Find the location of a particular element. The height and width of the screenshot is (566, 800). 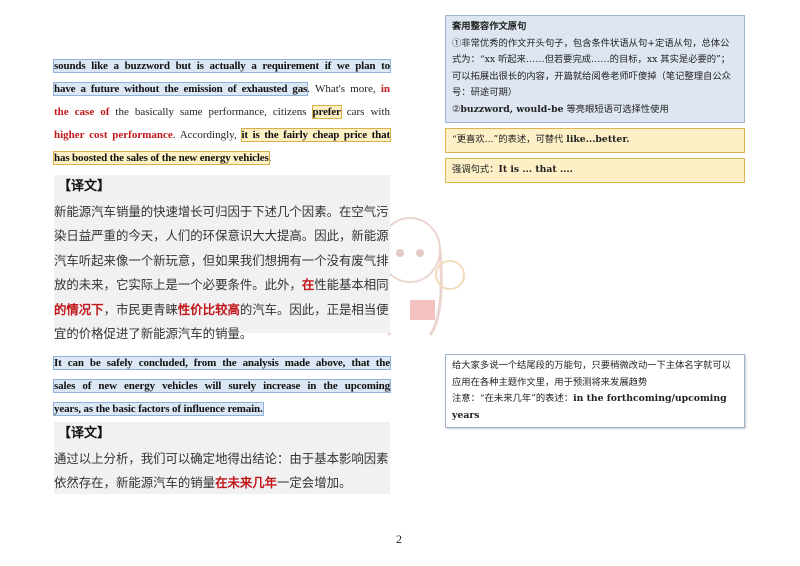

note-box-prefer: “更喜欢...”的表述，可替代 like...better. is located at coordinates (595, 140).